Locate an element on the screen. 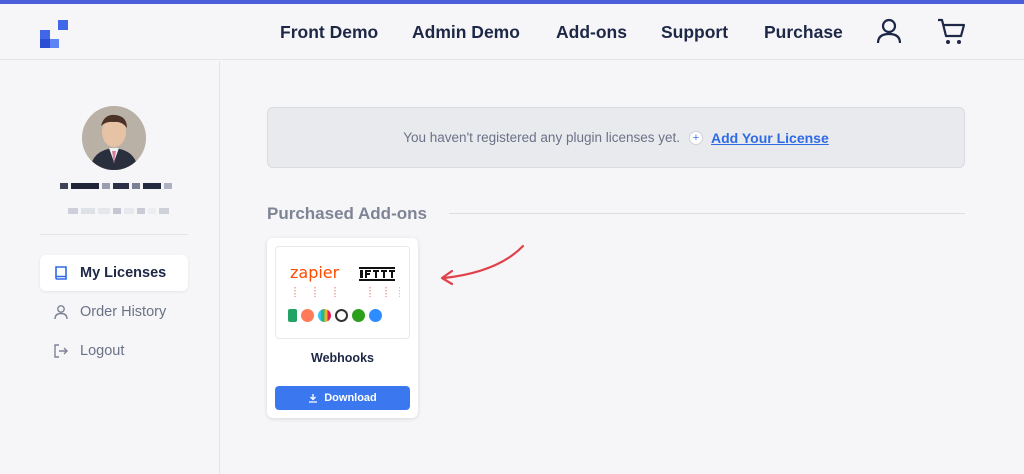 The image size is (1024, 474). nav-admin-demo: Admin Demo is located at coordinates (466, 32).